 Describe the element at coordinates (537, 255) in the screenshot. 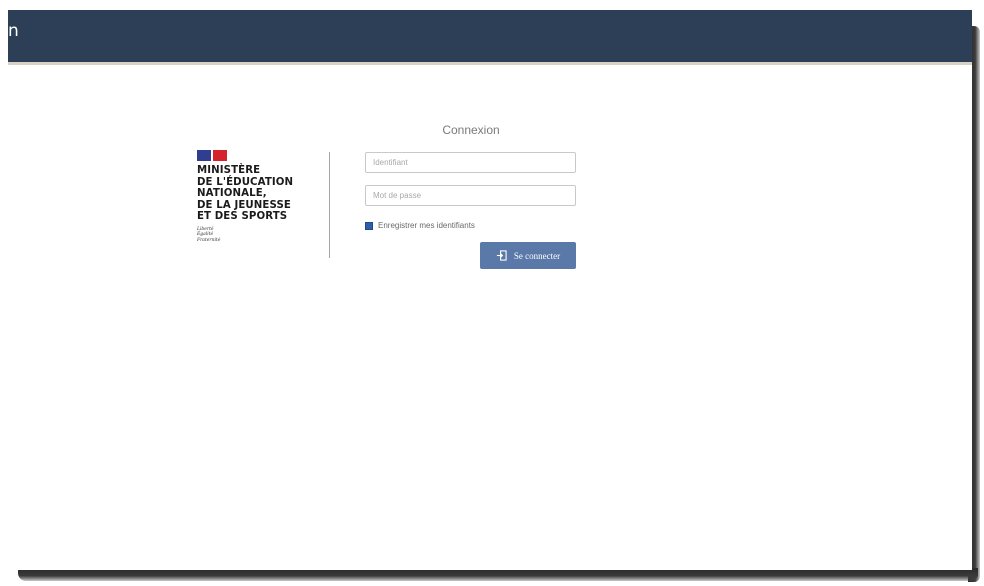

I see `login-button-label: Se connecter` at that location.